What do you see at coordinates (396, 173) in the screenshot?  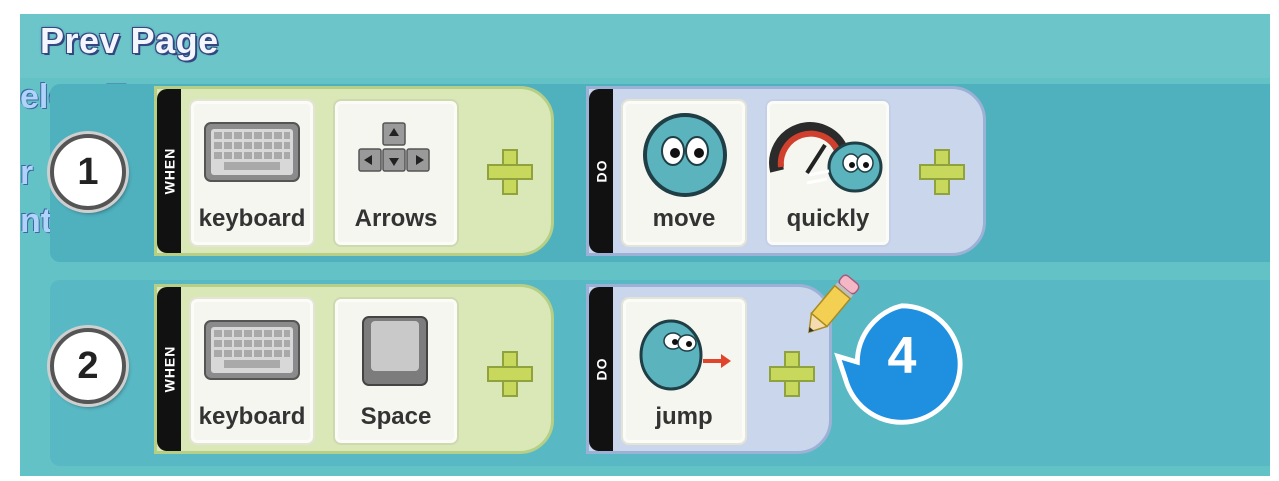 I see `arrows-tile: Arrows` at bounding box center [396, 173].